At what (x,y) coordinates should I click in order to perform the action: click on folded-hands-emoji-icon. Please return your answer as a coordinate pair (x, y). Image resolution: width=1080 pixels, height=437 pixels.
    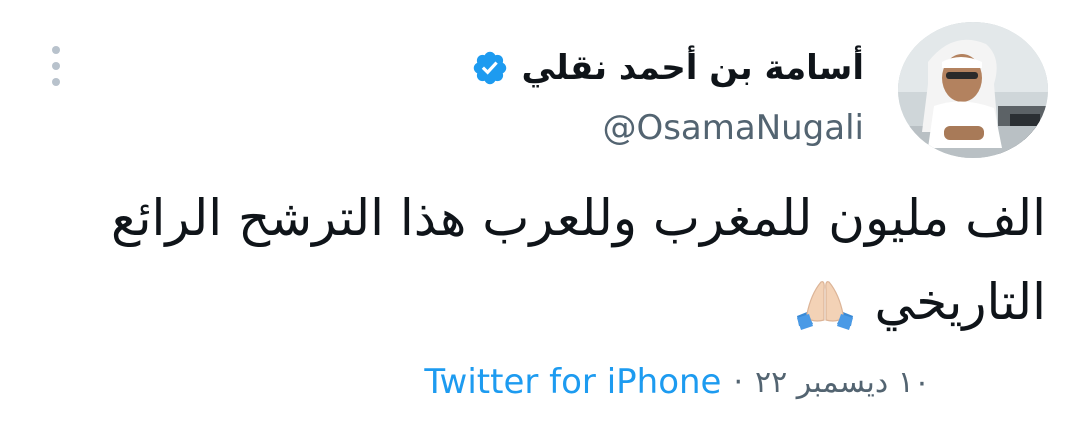
    Looking at the image, I should click on (825, 306).